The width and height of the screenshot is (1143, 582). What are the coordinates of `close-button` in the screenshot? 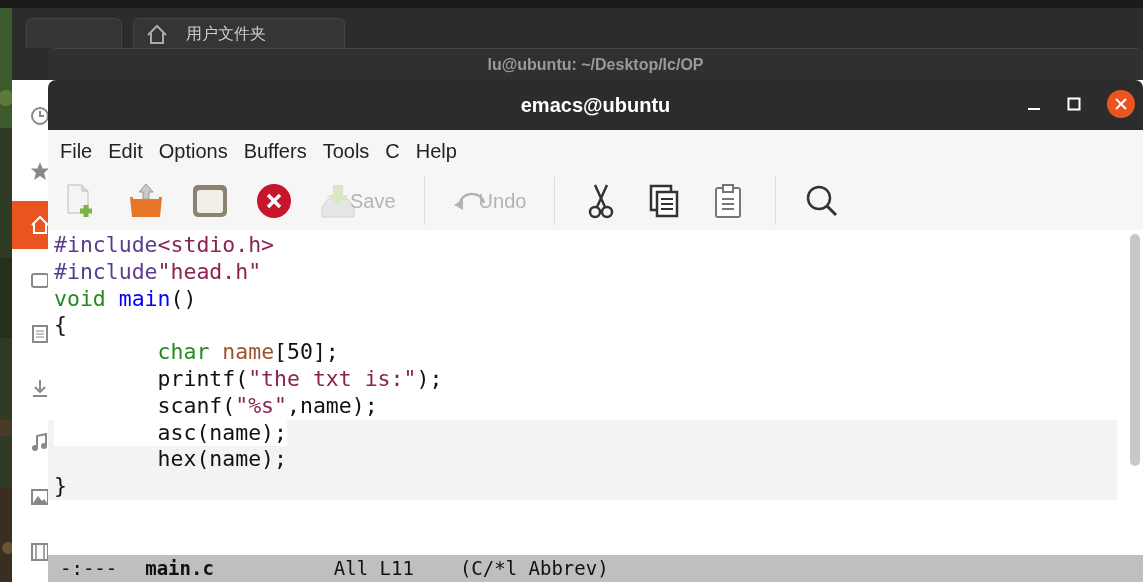 It's located at (274, 201).